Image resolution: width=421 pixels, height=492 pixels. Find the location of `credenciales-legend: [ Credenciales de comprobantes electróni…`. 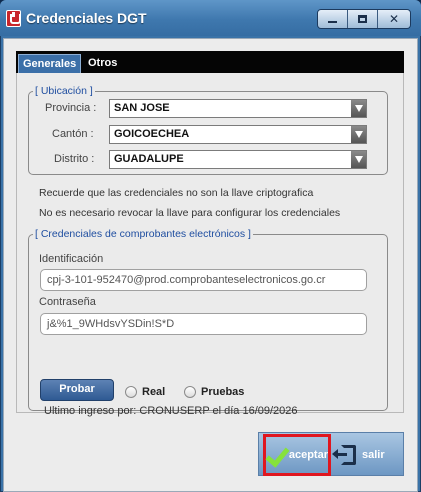

credenciales-legend: [ Credenciales de comprobantes electróni… is located at coordinates (143, 234).